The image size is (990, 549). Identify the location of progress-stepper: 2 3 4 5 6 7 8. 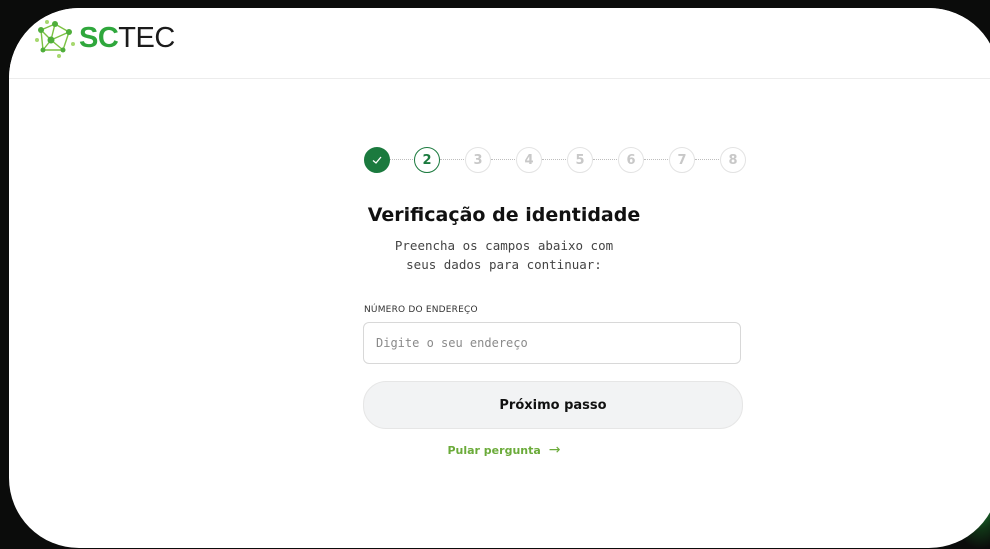
(555, 160).